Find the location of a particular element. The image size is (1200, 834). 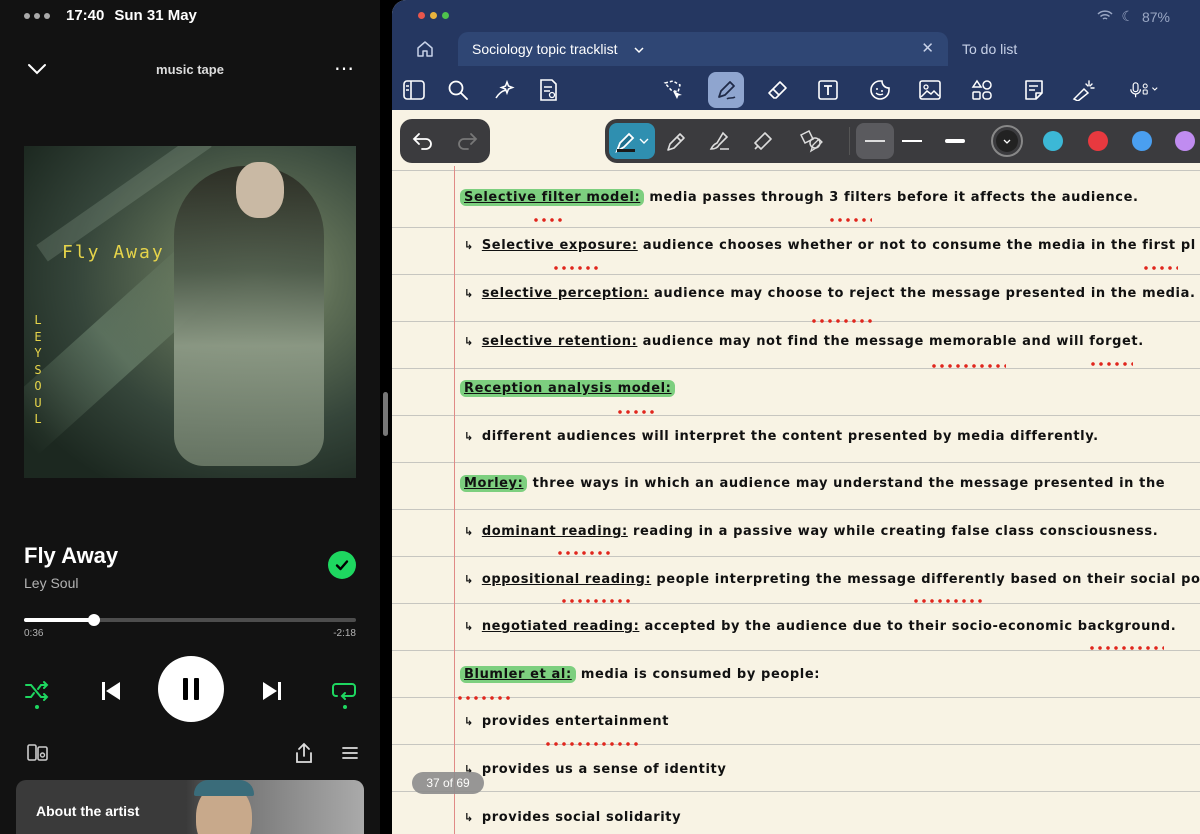

laser-icon is located at coordinates (1084, 90).